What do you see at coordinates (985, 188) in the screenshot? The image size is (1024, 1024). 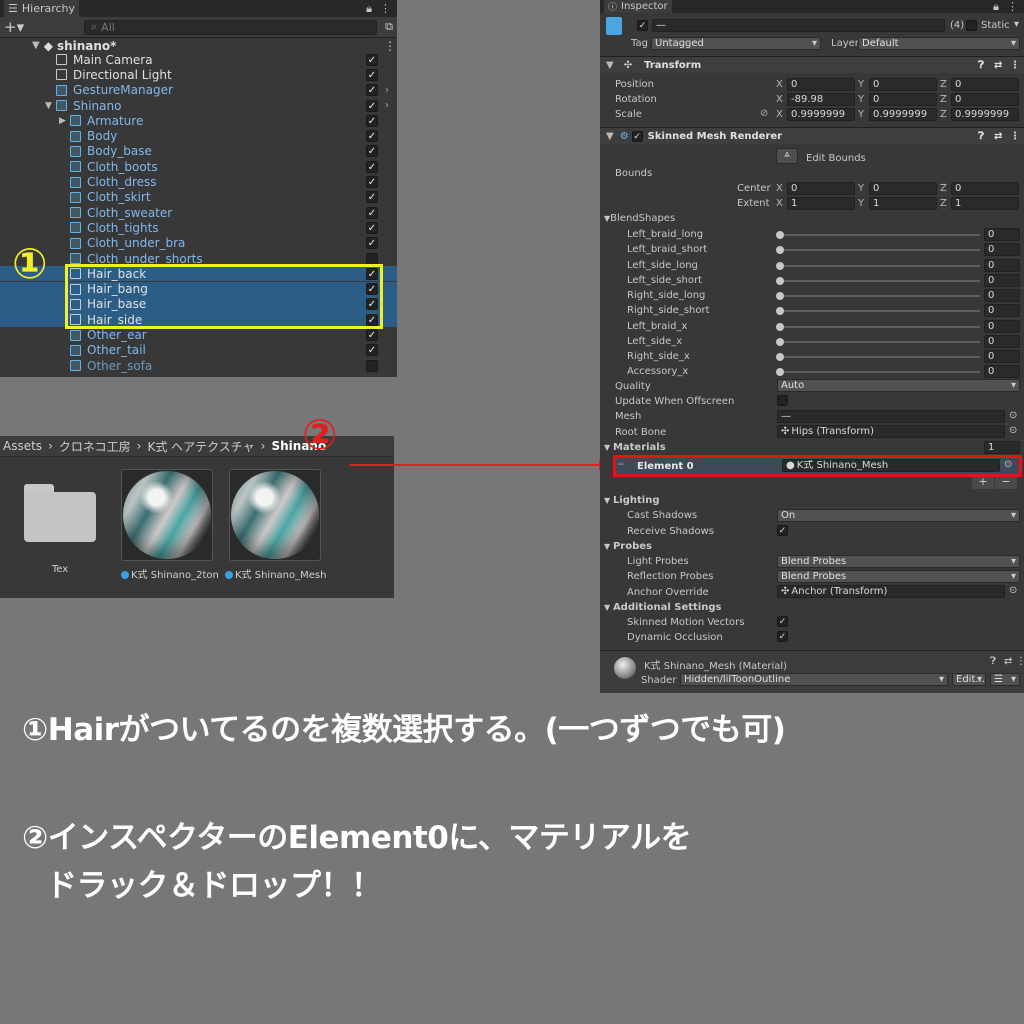 I see `center-z-field: 0` at bounding box center [985, 188].